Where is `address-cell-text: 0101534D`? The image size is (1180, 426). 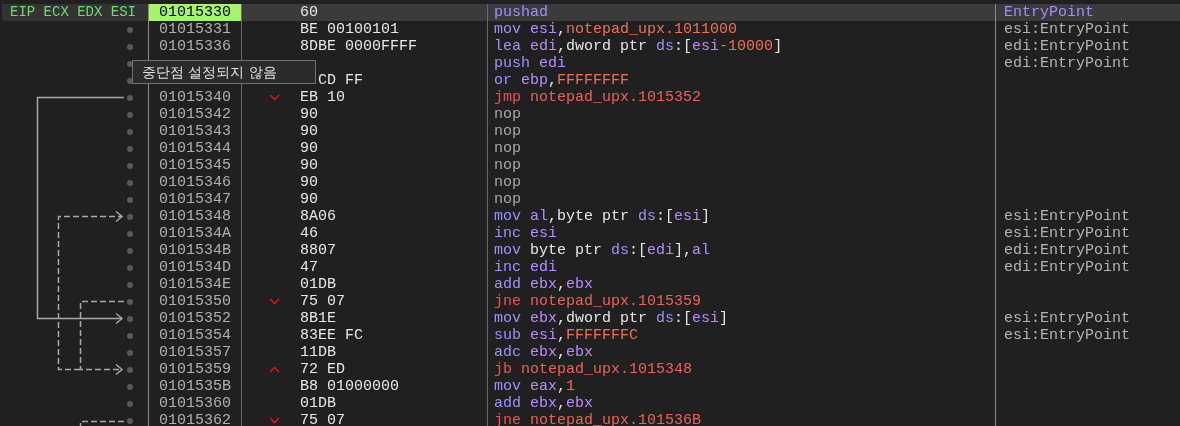 address-cell-text: 0101534D is located at coordinates (195, 267).